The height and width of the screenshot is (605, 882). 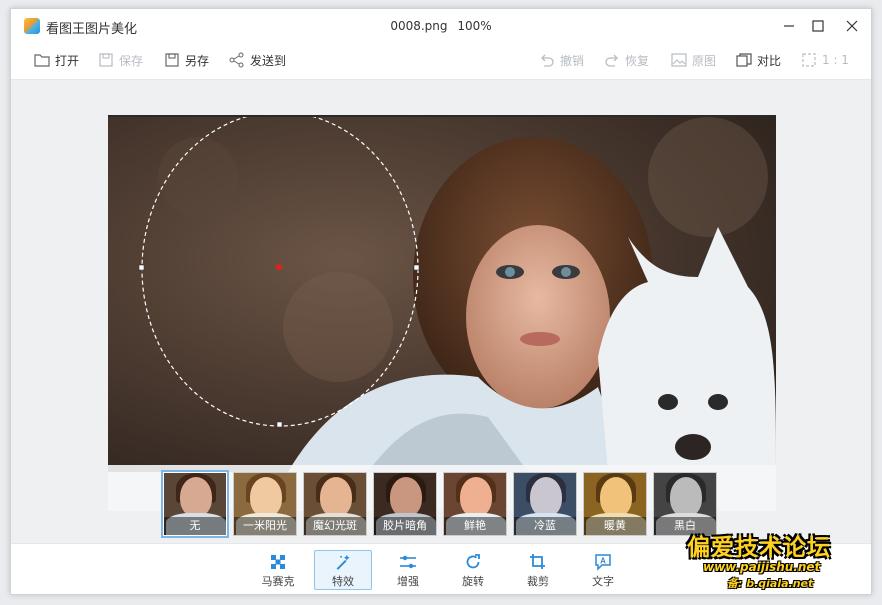 I want to click on original-button: 原图, so click(x=693, y=60).